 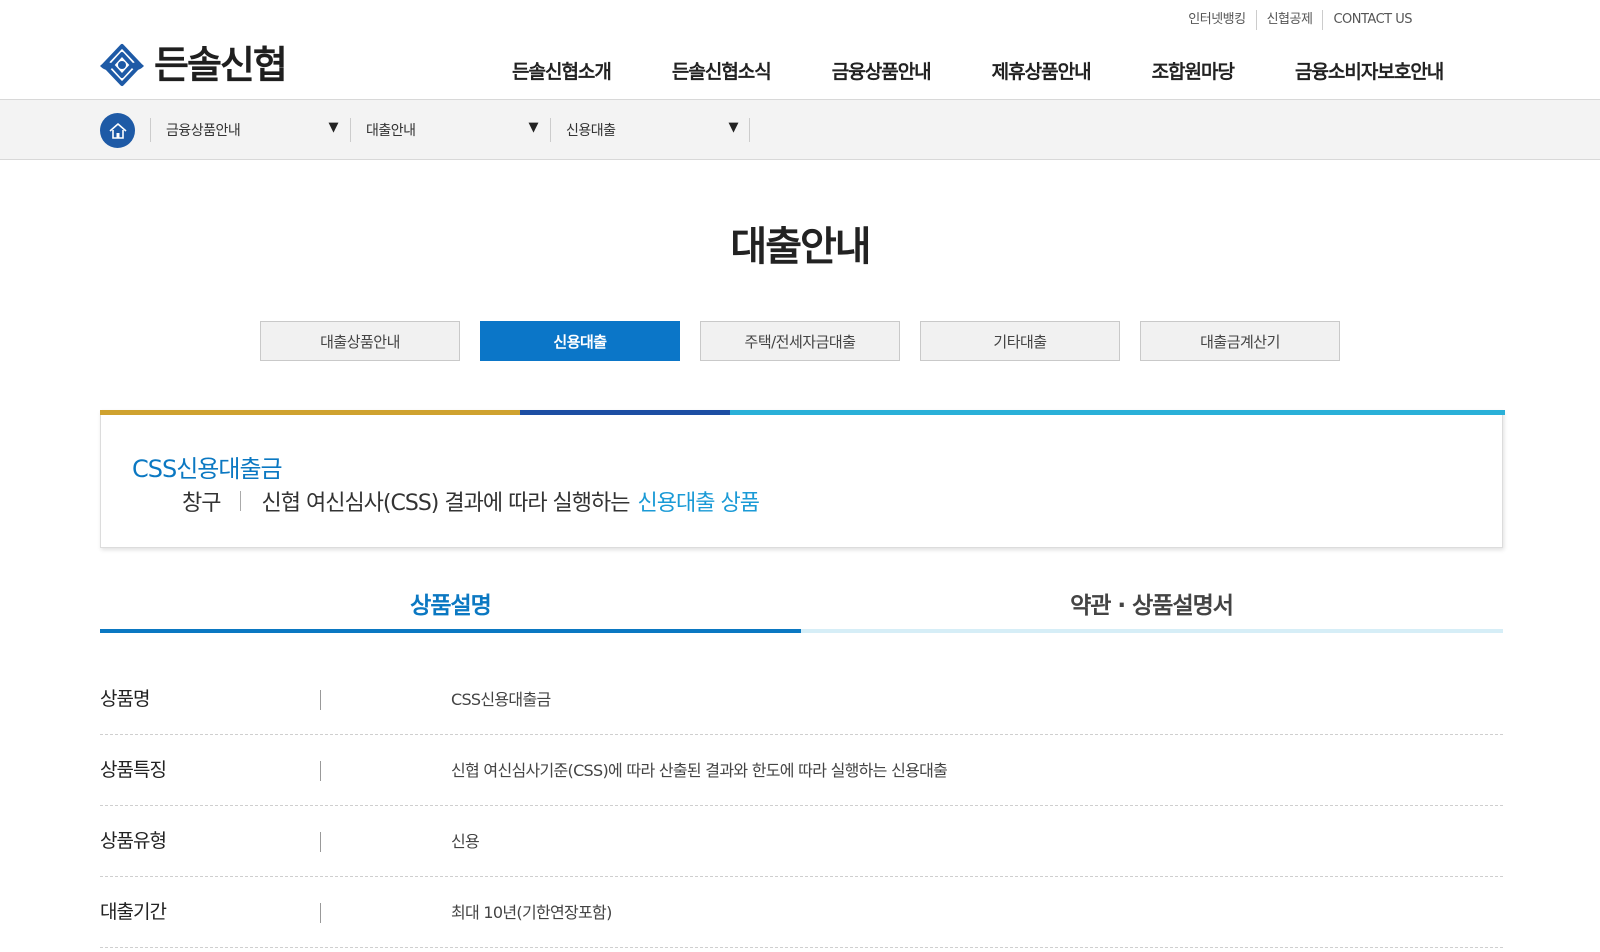 What do you see at coordinates (310, 412) in the screenshot?
I see `accent-bar-gold` at bounding box center [310, 412].